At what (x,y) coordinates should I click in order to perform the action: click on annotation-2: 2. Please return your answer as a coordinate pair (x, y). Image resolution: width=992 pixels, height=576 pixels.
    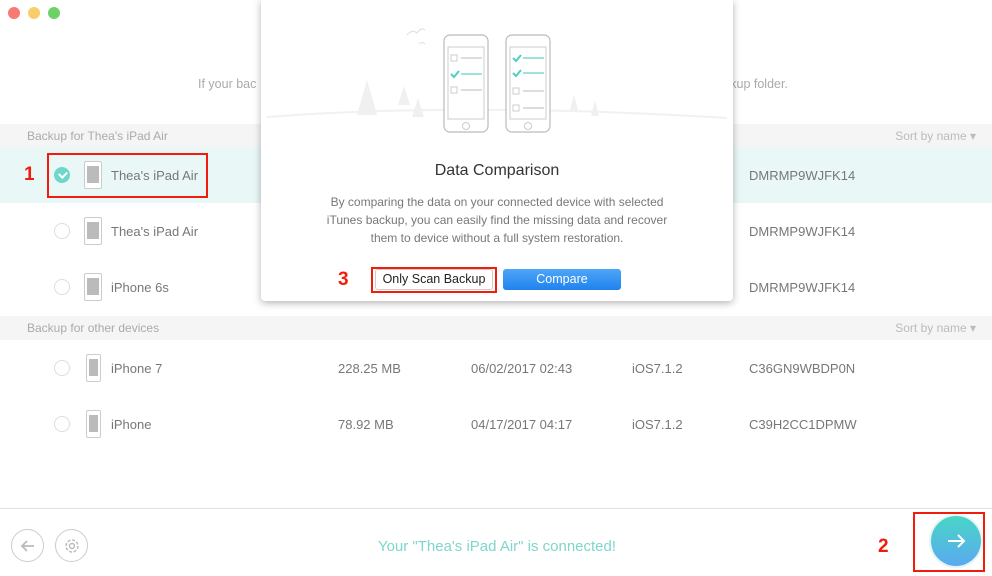
    Looking at the image, I should click on (883, 546).